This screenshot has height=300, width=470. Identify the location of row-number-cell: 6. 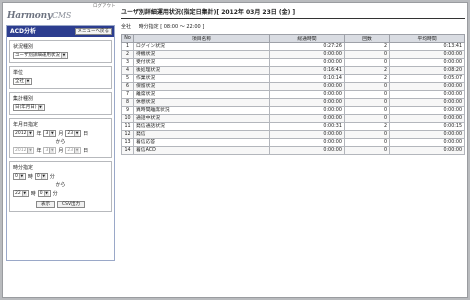
(127, 86).